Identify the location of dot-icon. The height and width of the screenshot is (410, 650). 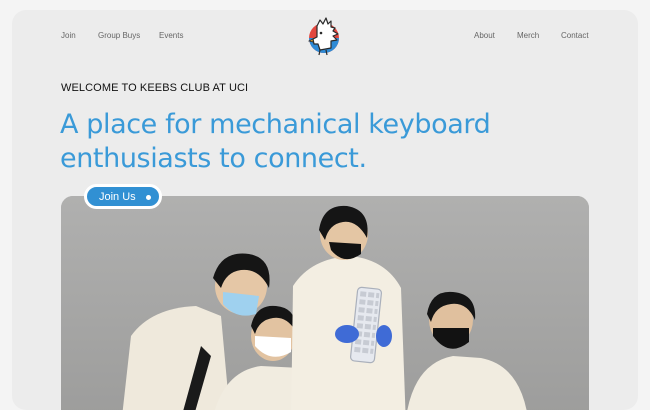
(148, 197).